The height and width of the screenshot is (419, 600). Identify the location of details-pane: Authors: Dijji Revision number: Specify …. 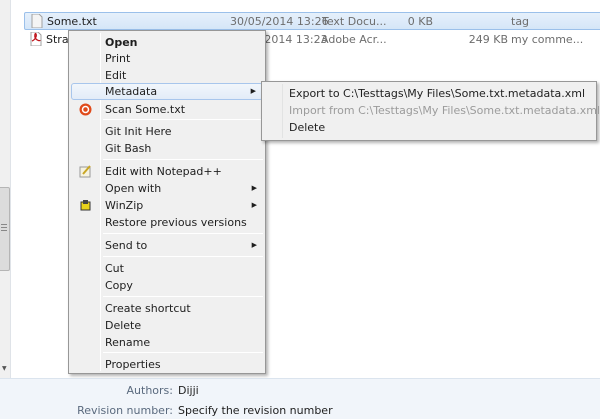
(300, 398).